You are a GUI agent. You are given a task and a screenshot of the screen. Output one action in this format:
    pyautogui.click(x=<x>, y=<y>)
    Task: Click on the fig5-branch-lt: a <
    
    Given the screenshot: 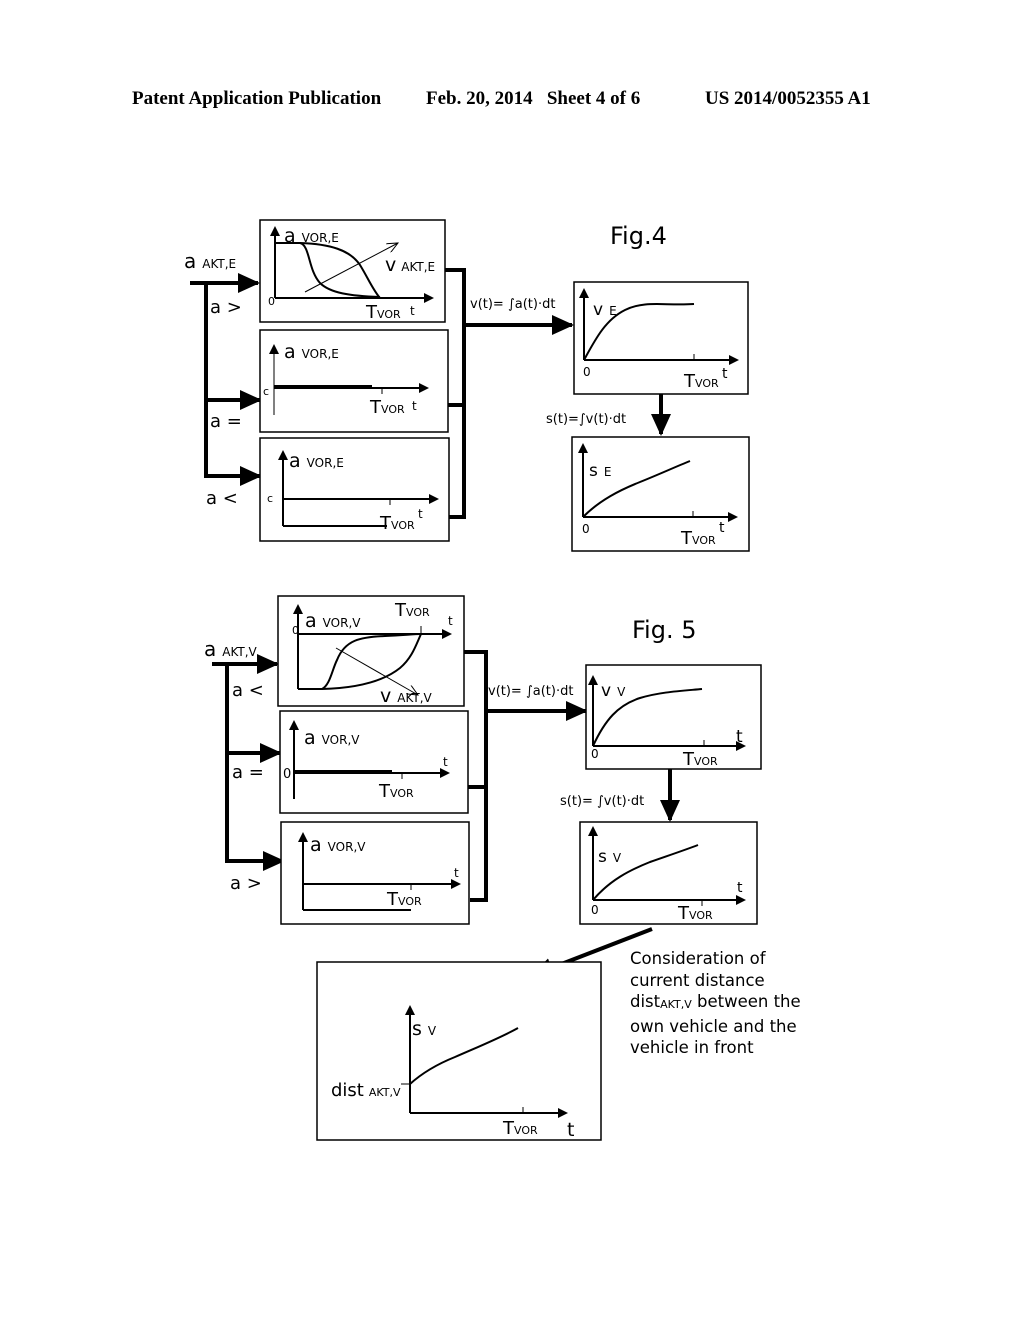 What is the action you would take?
    pyautogui.click(x=248, y=690)
    